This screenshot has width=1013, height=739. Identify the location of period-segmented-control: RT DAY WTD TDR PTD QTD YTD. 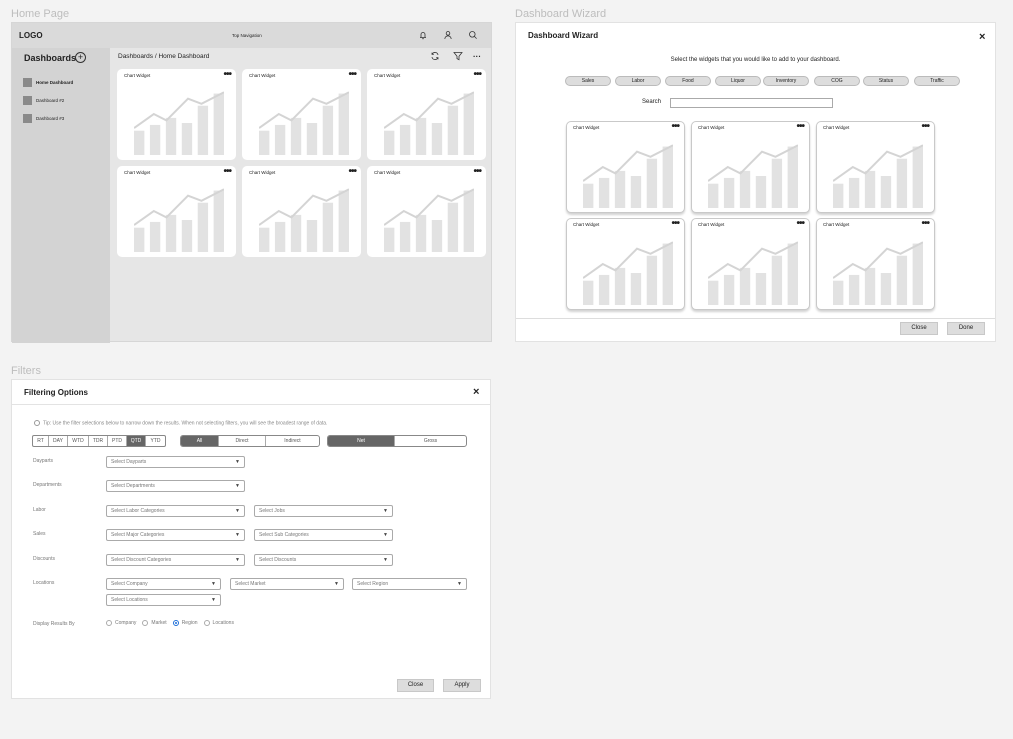
(99, 441).